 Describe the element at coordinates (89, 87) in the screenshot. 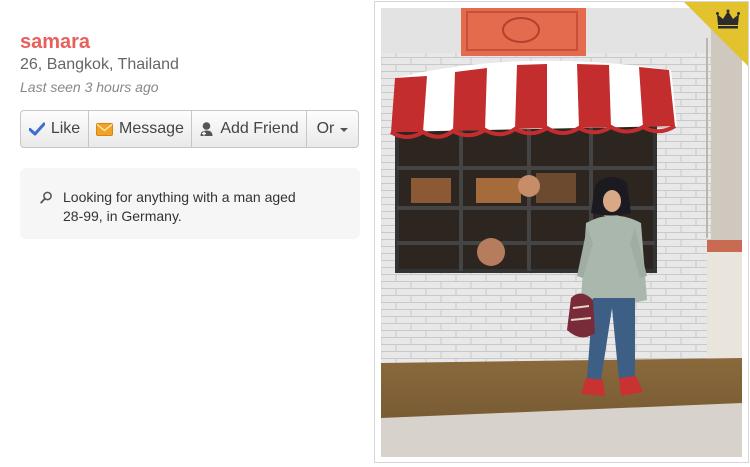

I see `last-seen: Last seen 3 hours ago` at that location.